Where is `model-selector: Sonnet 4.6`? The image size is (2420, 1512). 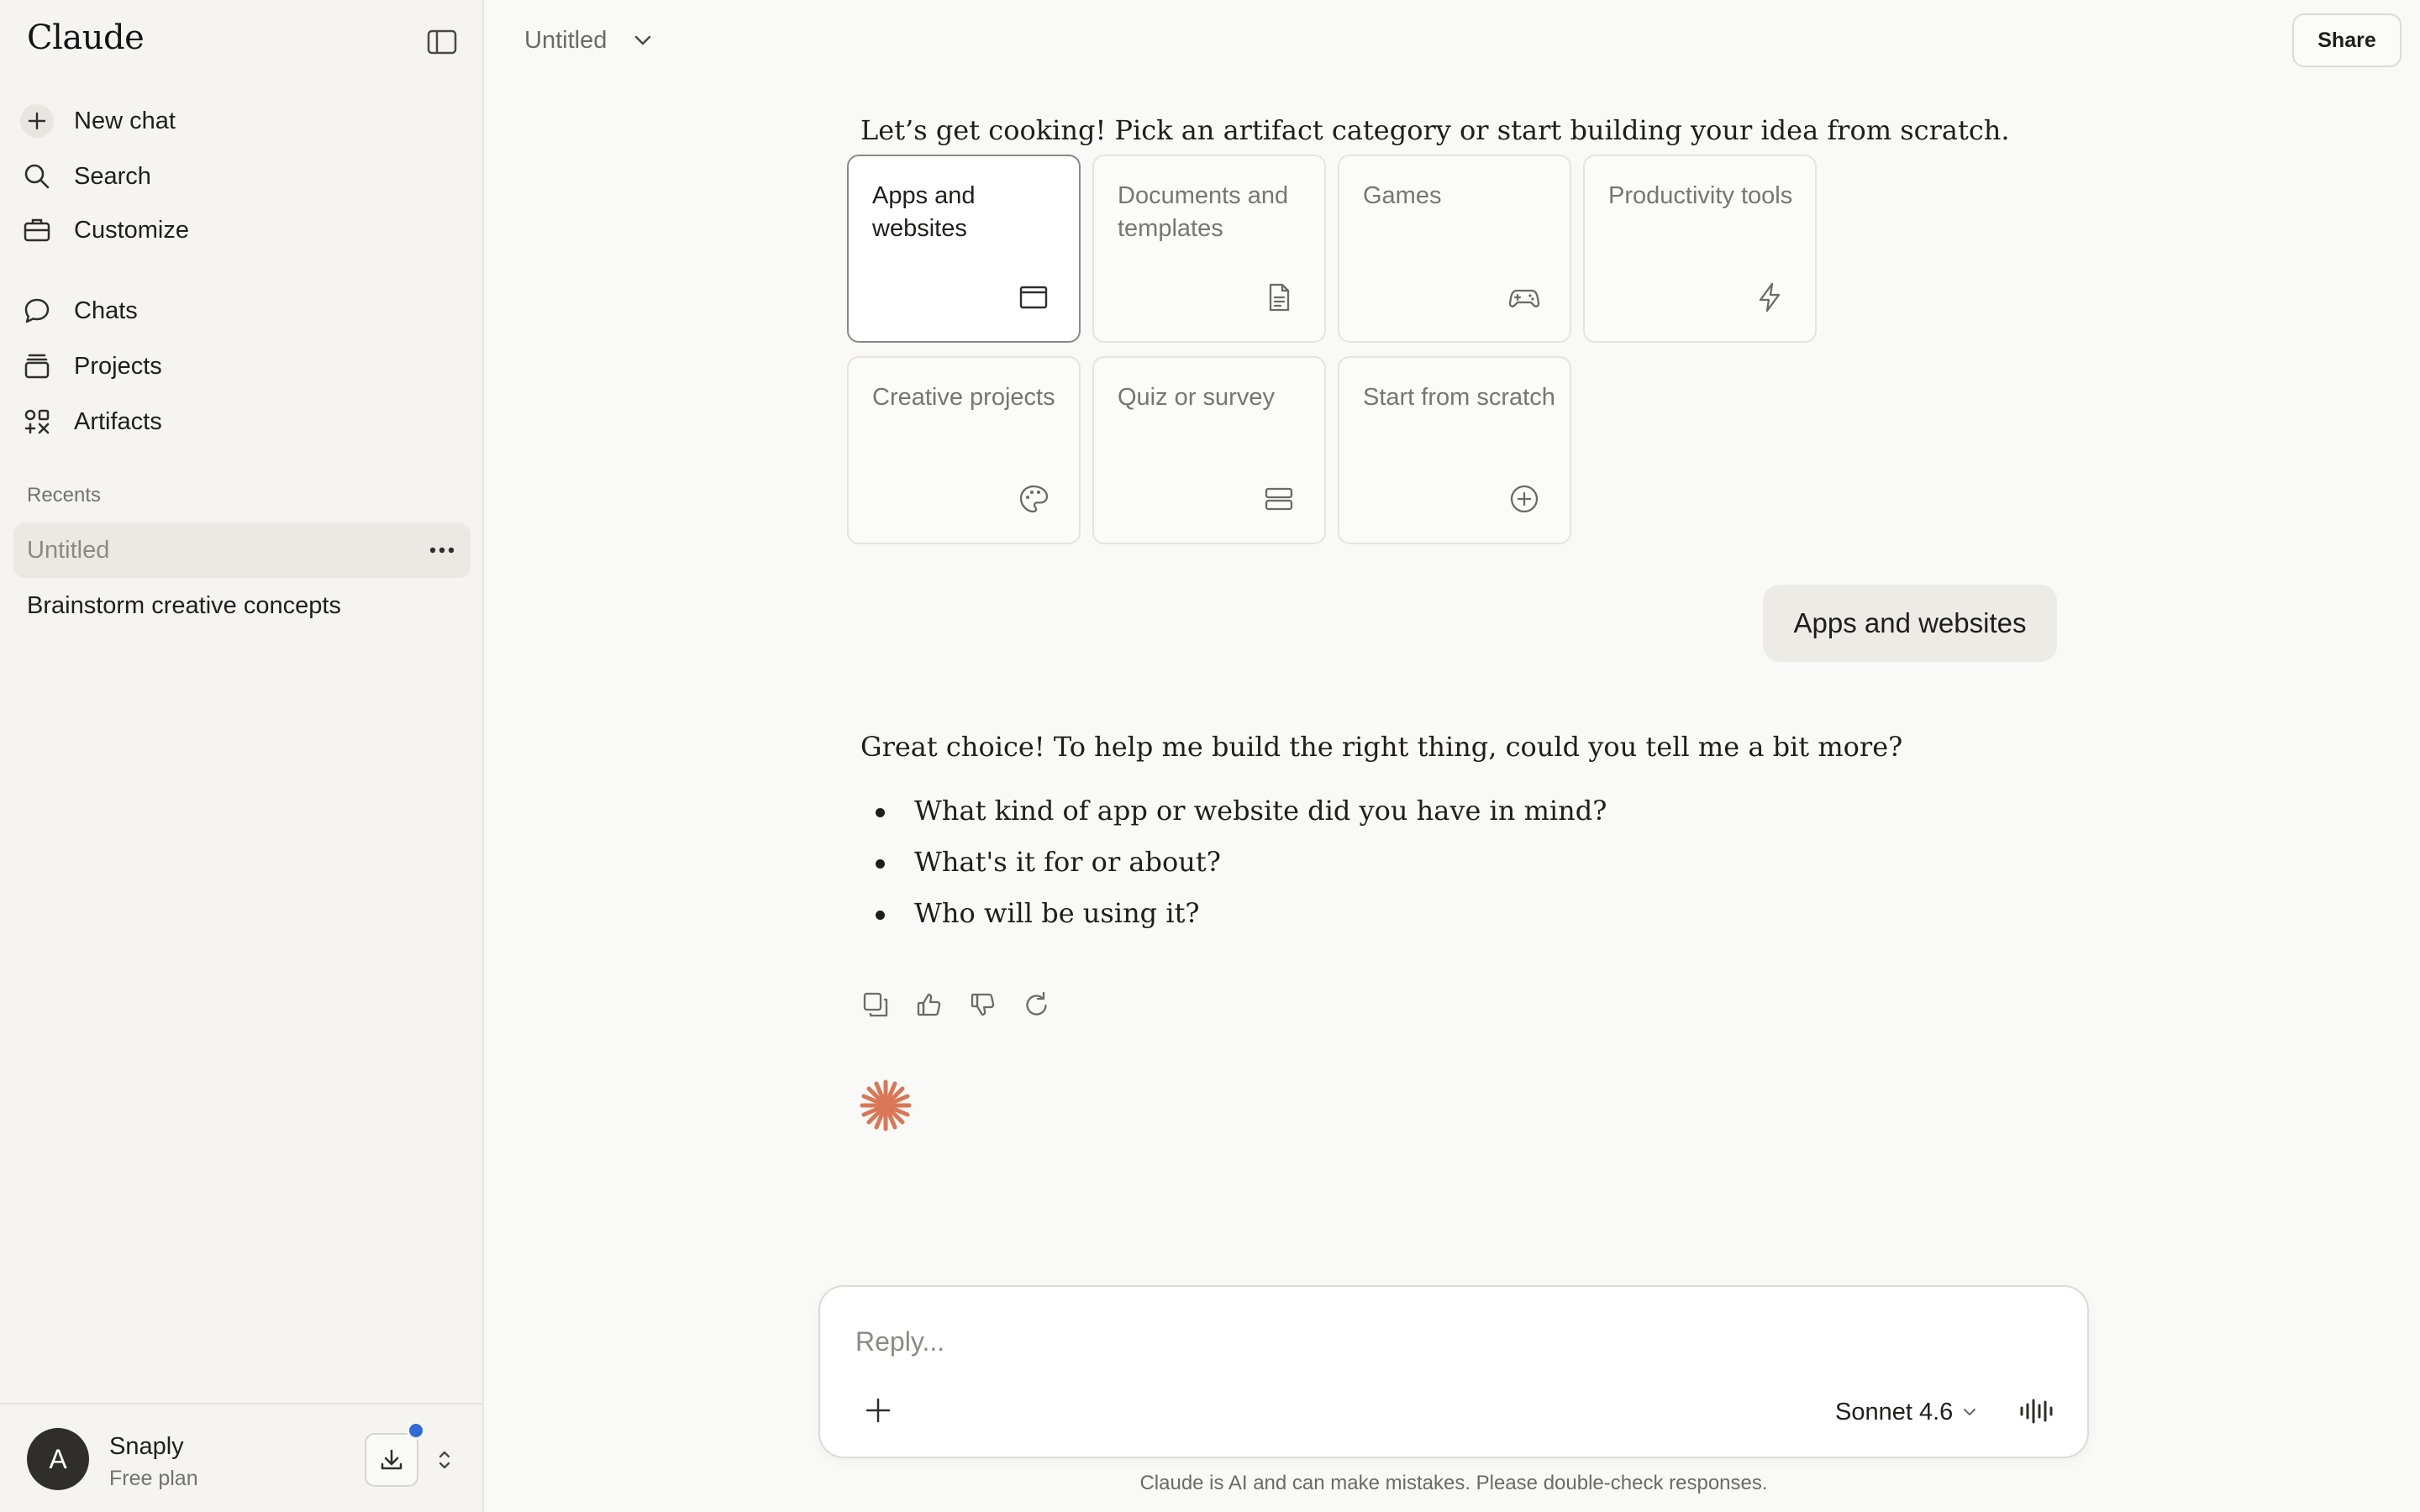
model-selector: Sonnet 4.6 is located at coordinates (1907, 1412).